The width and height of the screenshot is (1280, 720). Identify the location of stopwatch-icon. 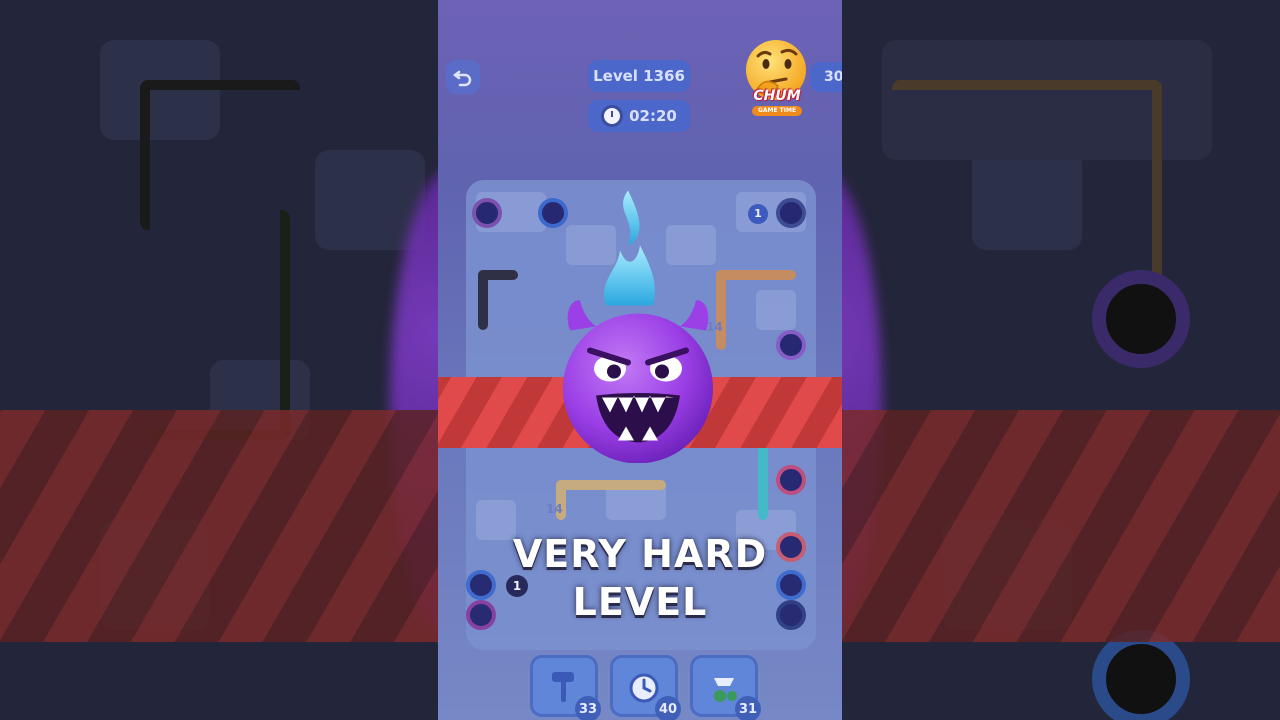
(612, 116).